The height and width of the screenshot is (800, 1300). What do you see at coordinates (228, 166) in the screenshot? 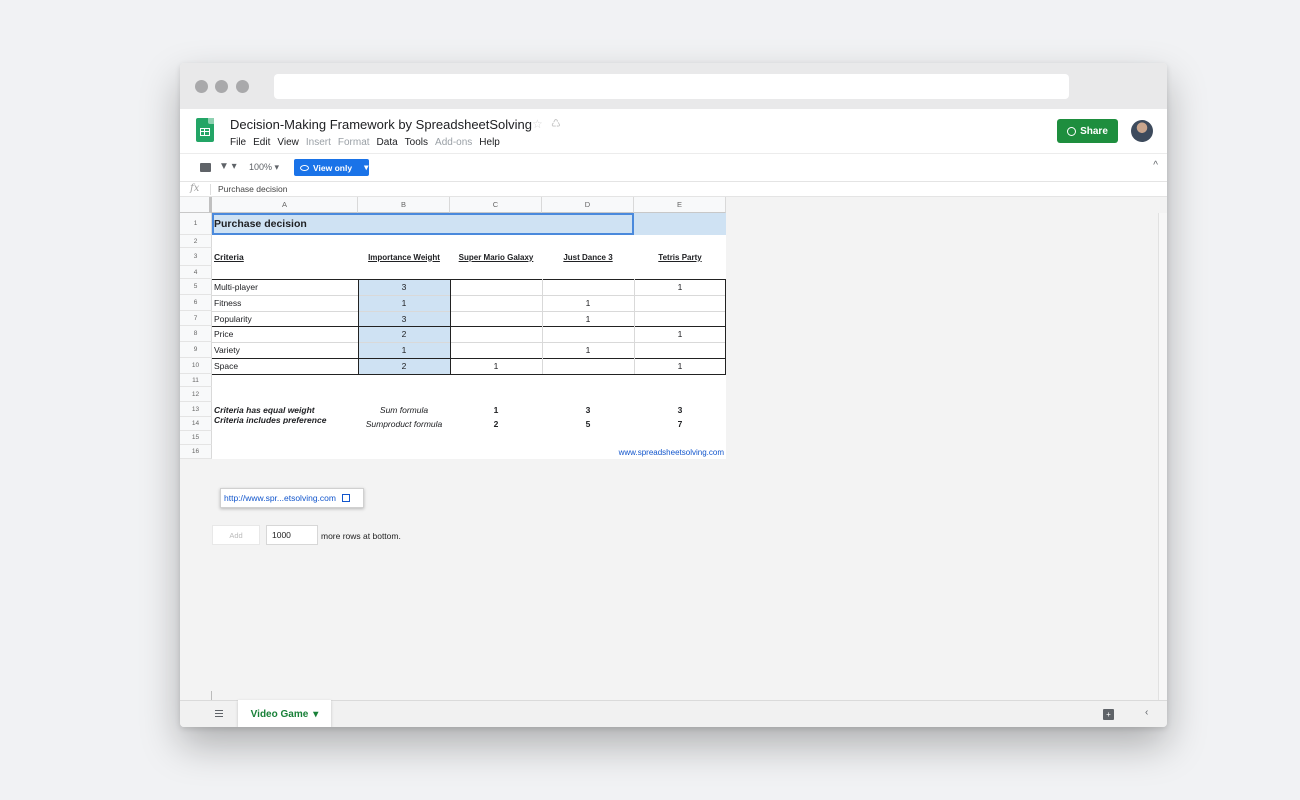
I see `filter-icon: ▼ ▾` at bounding box center [228, 166].